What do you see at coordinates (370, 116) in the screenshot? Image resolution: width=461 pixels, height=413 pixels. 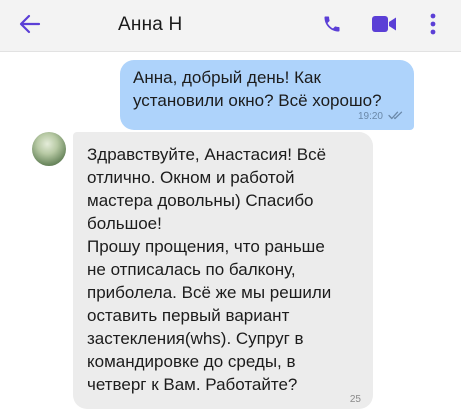 I see `message-time: 19:20` at bounding box center [370, 116].